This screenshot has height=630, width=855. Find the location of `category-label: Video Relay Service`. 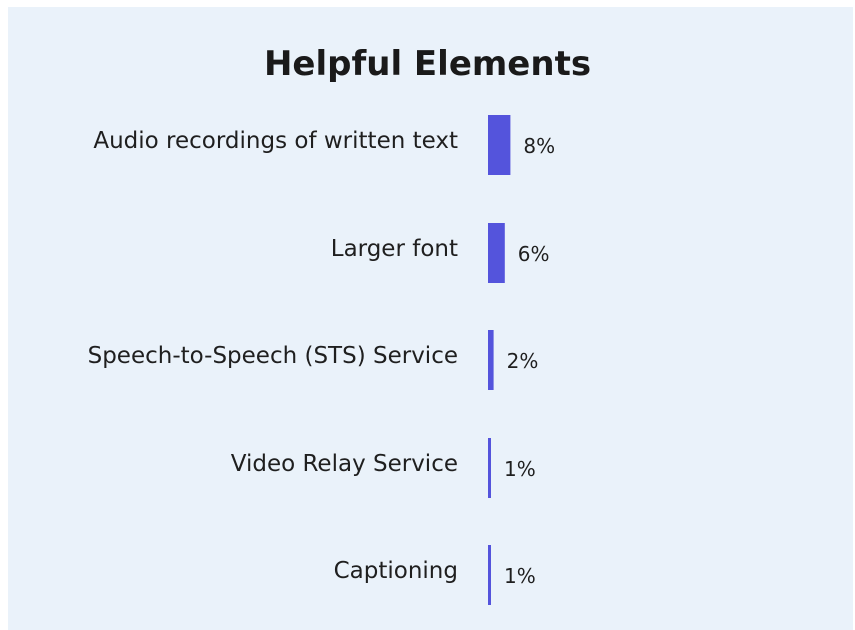

category-label: Video Relay Service is located at coordinates (344, 464).